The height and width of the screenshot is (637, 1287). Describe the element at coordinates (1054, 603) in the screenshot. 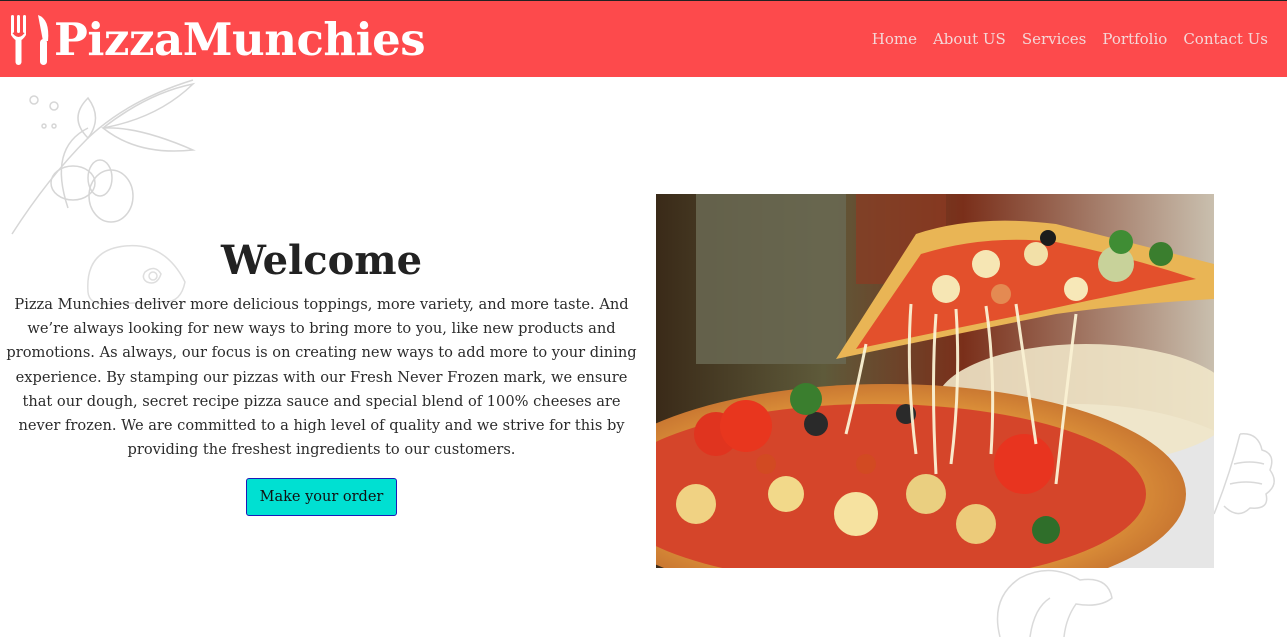

I see `mushroom-bottom-decoration` at that location.